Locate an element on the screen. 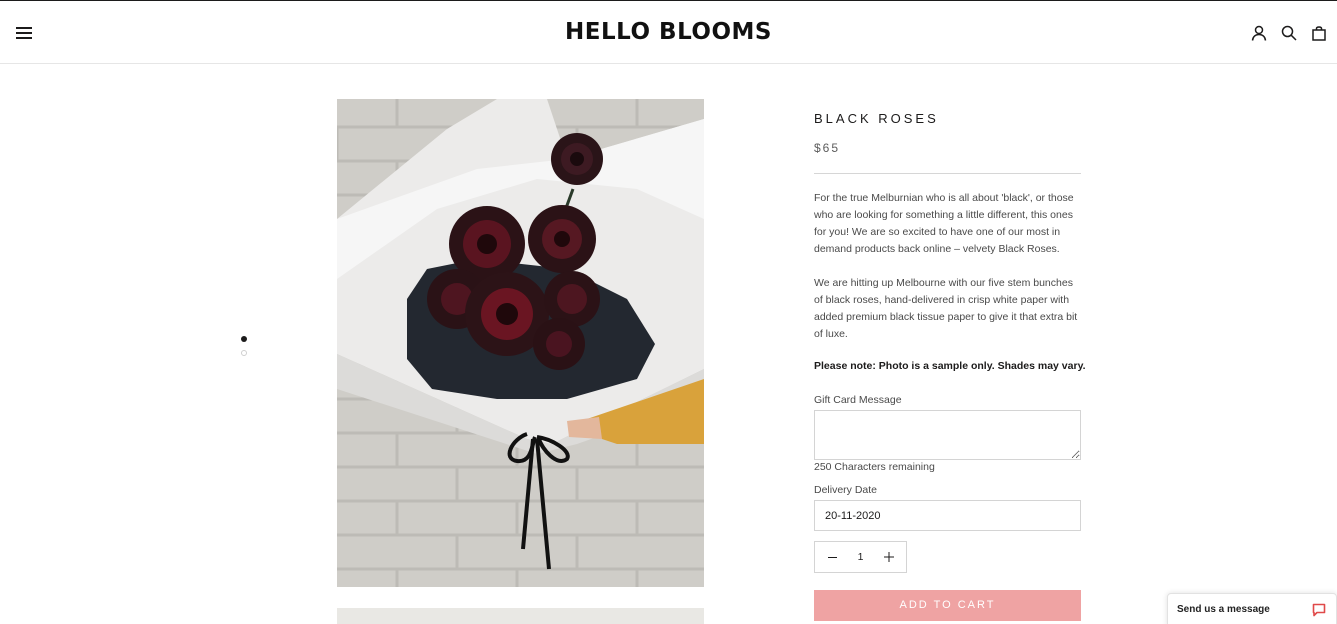 The width and height of the screenshot is (1337, 624). quantity-stepper: 1 is located at coordinates (860, 557).